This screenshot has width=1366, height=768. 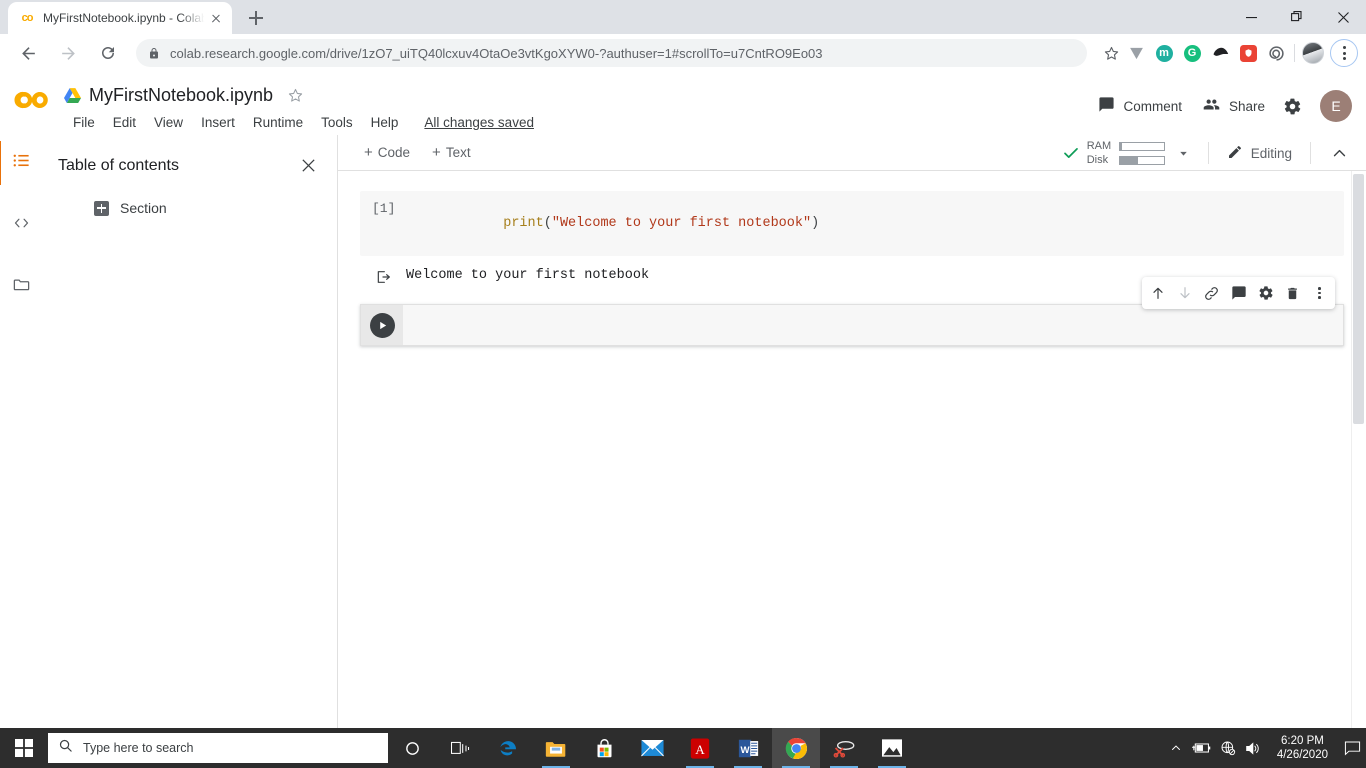 What do you see at coordinates (547, 223) in the screenshot?
I see `code-token: (` at bounding box center [547, 223].